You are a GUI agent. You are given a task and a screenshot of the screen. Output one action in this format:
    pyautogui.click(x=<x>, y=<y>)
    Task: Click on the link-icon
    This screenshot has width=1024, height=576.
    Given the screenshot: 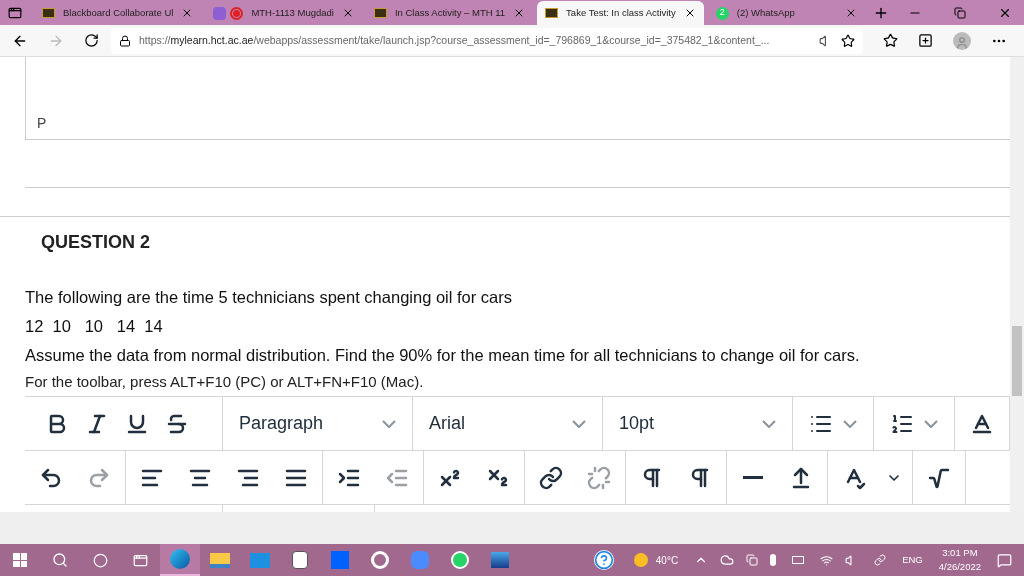 What is the action you would take?
    pyautogui.click(x=551, y=477)
    